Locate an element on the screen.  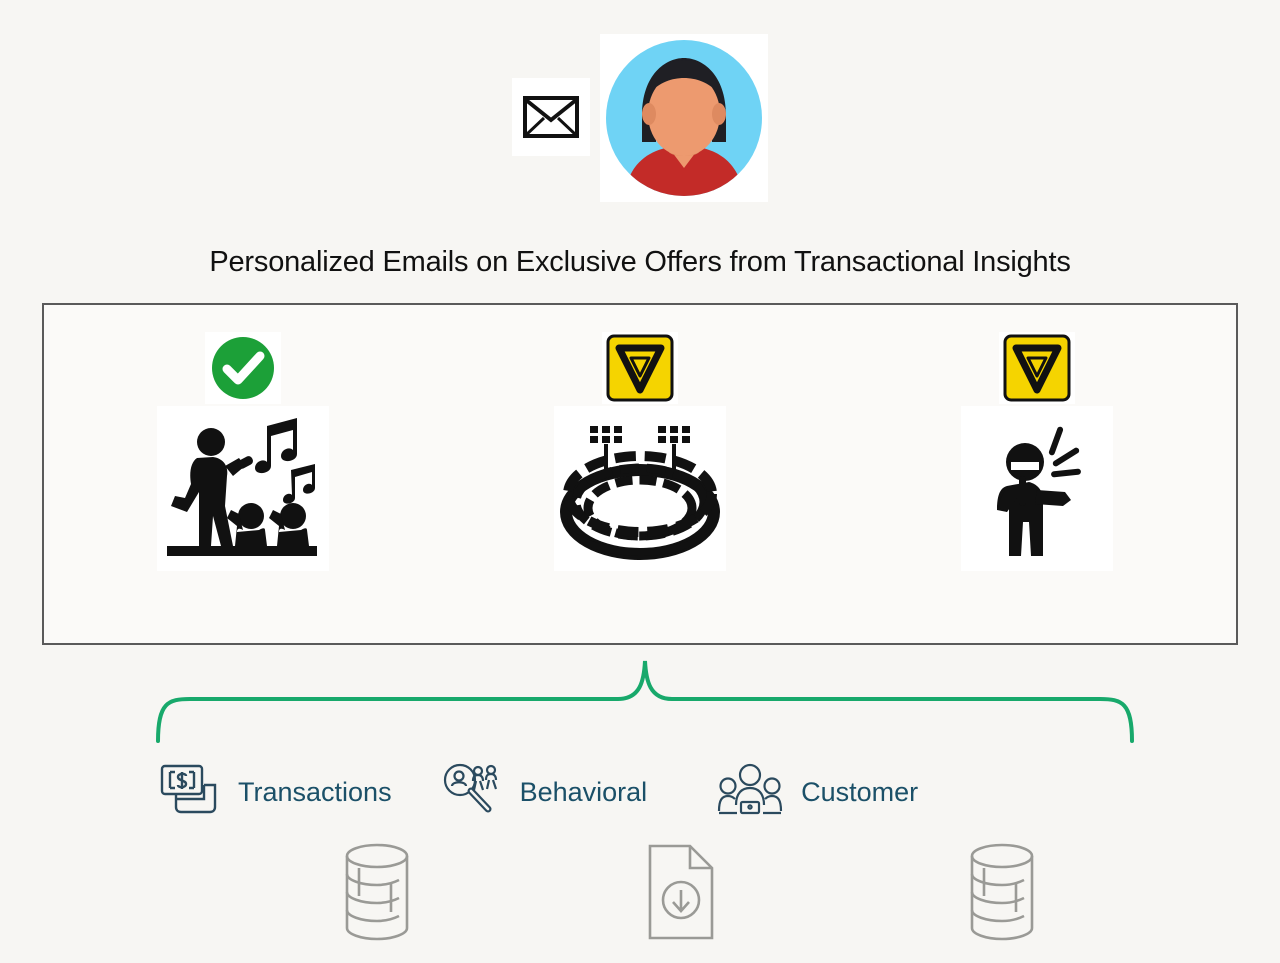
email-tile is located at coordinates (551, 117).